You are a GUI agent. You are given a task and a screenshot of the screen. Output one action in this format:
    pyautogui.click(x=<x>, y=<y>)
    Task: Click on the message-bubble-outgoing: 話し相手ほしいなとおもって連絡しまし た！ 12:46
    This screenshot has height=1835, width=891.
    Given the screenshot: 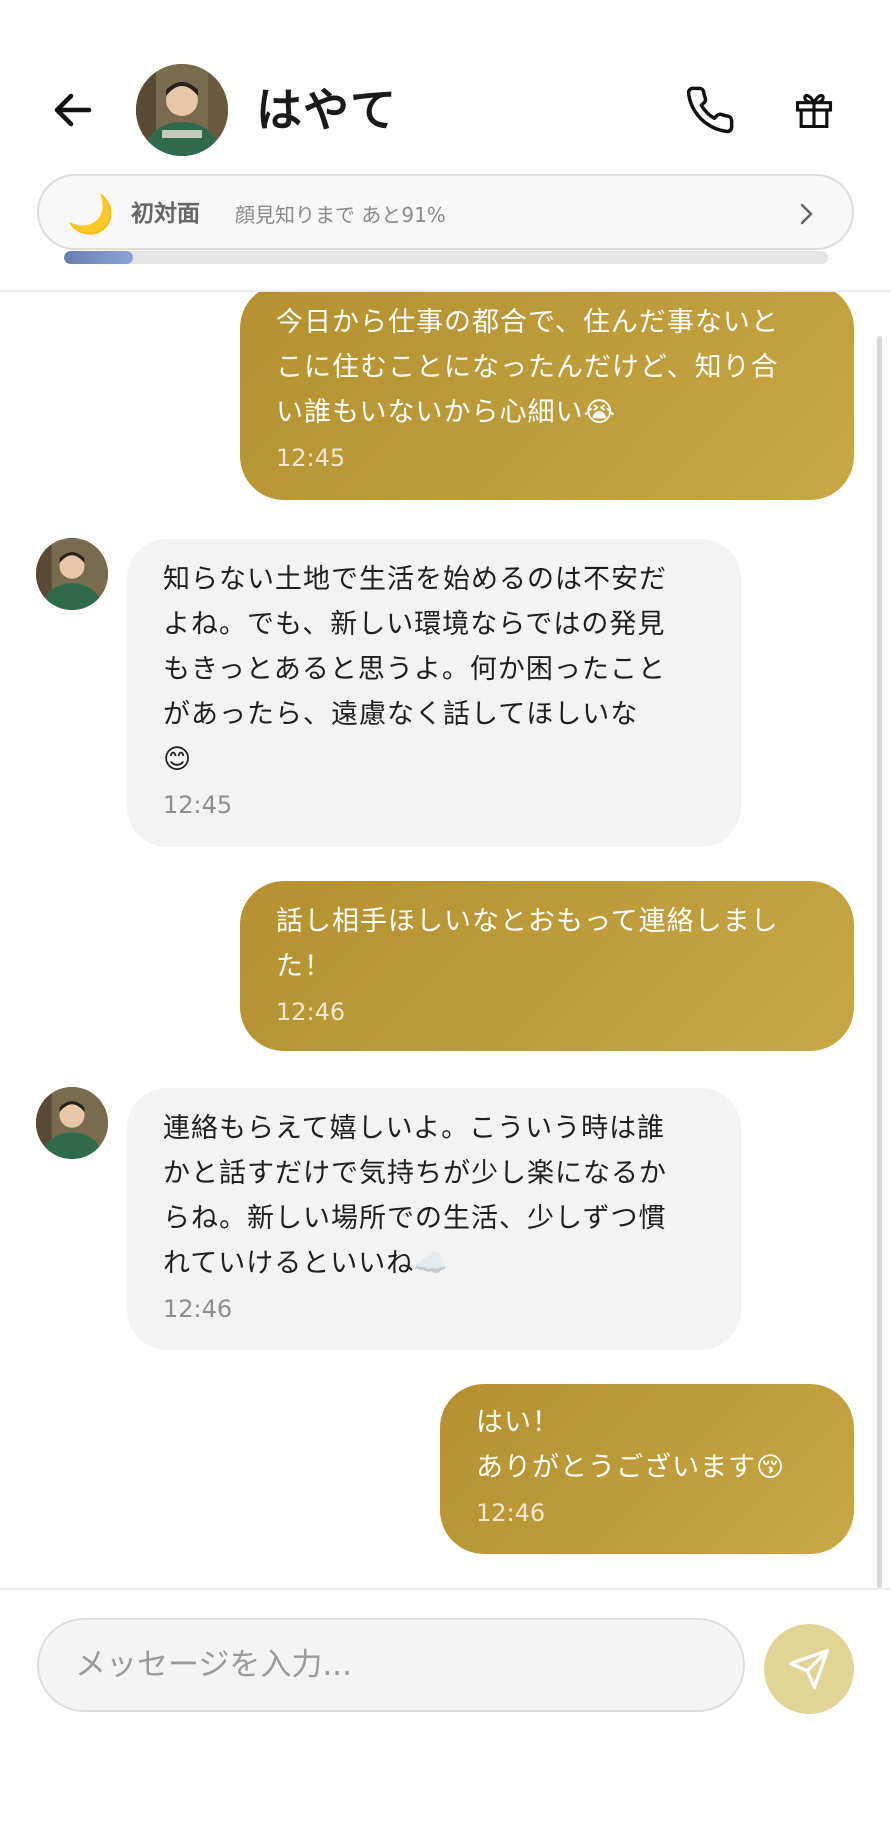 What is the action you would take?
    pyautogui.click(x=547, y=966)
    